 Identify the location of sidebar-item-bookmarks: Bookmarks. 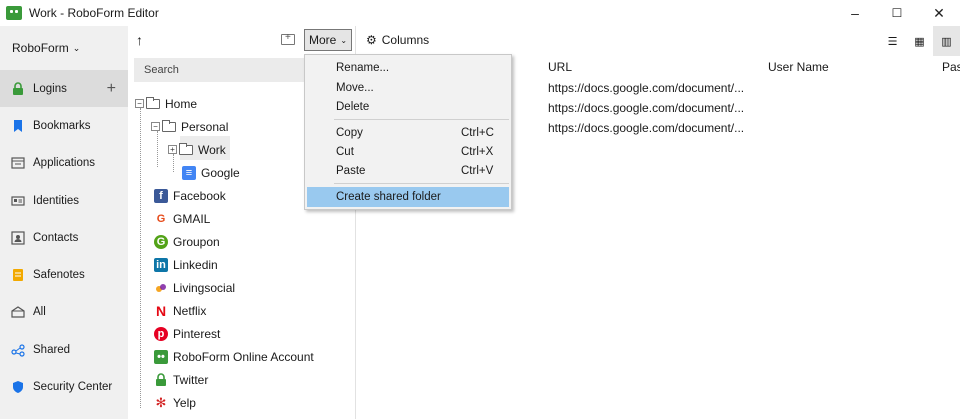
(64, 125).